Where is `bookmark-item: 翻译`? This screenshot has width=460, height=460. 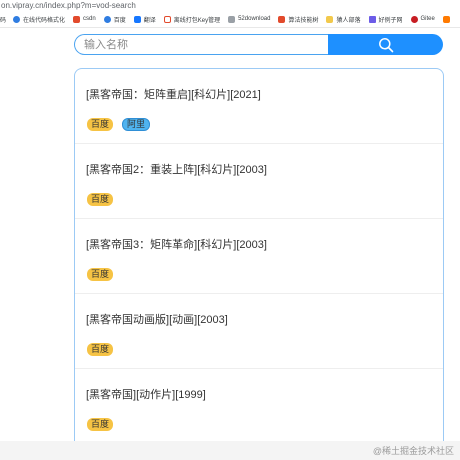 bookmark-item: 翻译 is located at coordinates (144, 19).